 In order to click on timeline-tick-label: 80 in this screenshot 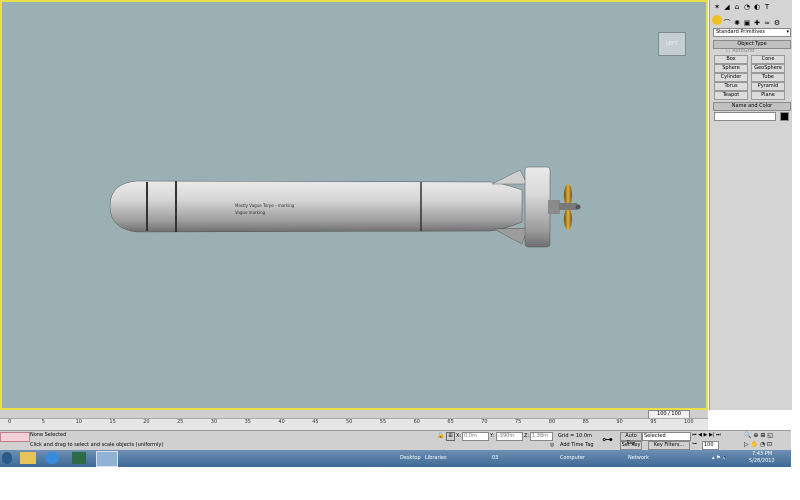, I will do `click(552, 422)`.